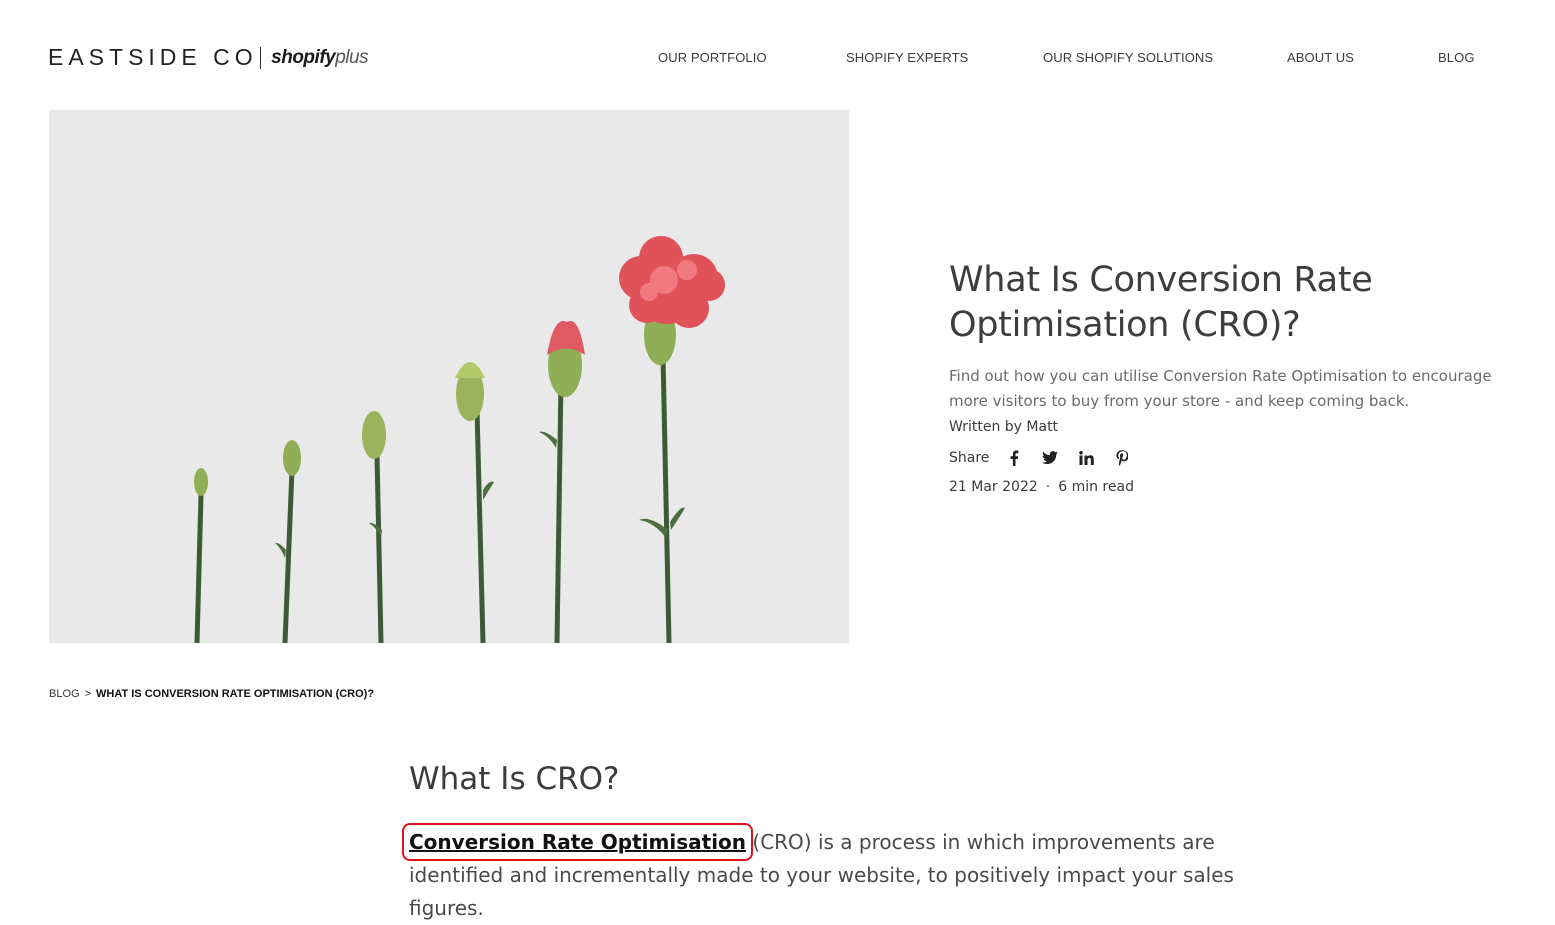 This screenshot has height=925, width=1555. Describe the element at coordinates (1041, 487) in the screenshot. I see `date-line: 21 Mar 2022 · 6 min read` at that location.